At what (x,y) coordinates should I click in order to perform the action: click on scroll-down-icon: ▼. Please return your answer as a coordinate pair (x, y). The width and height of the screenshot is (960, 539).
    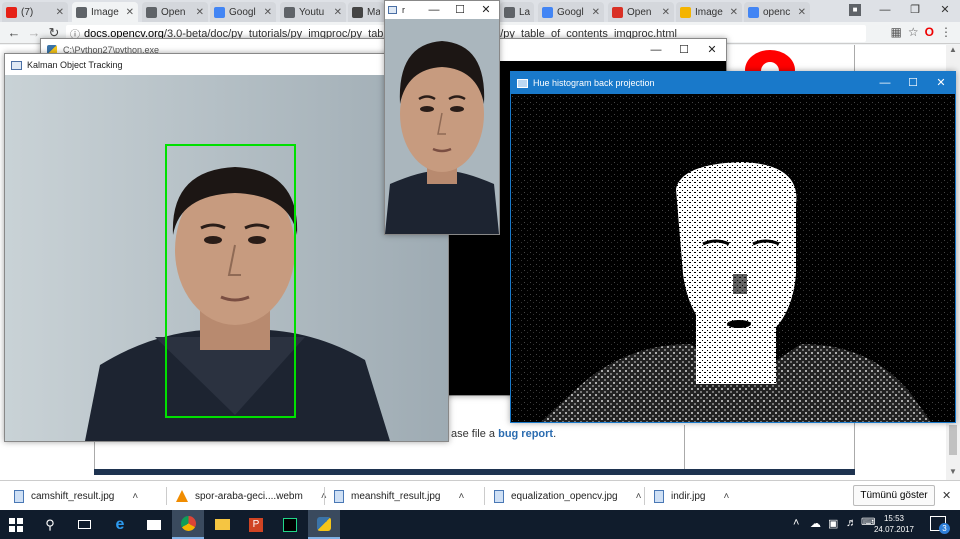
    Looking at the image, I should click on (953, 471).